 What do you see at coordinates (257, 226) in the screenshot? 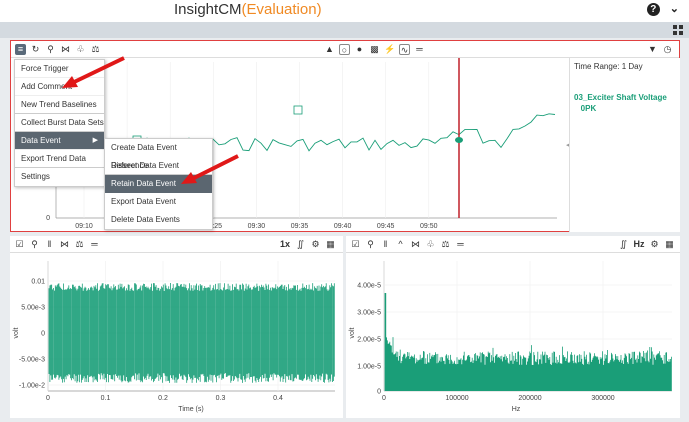
I see `trend-x-tick: 09:30` at bounding box center [257, 226].